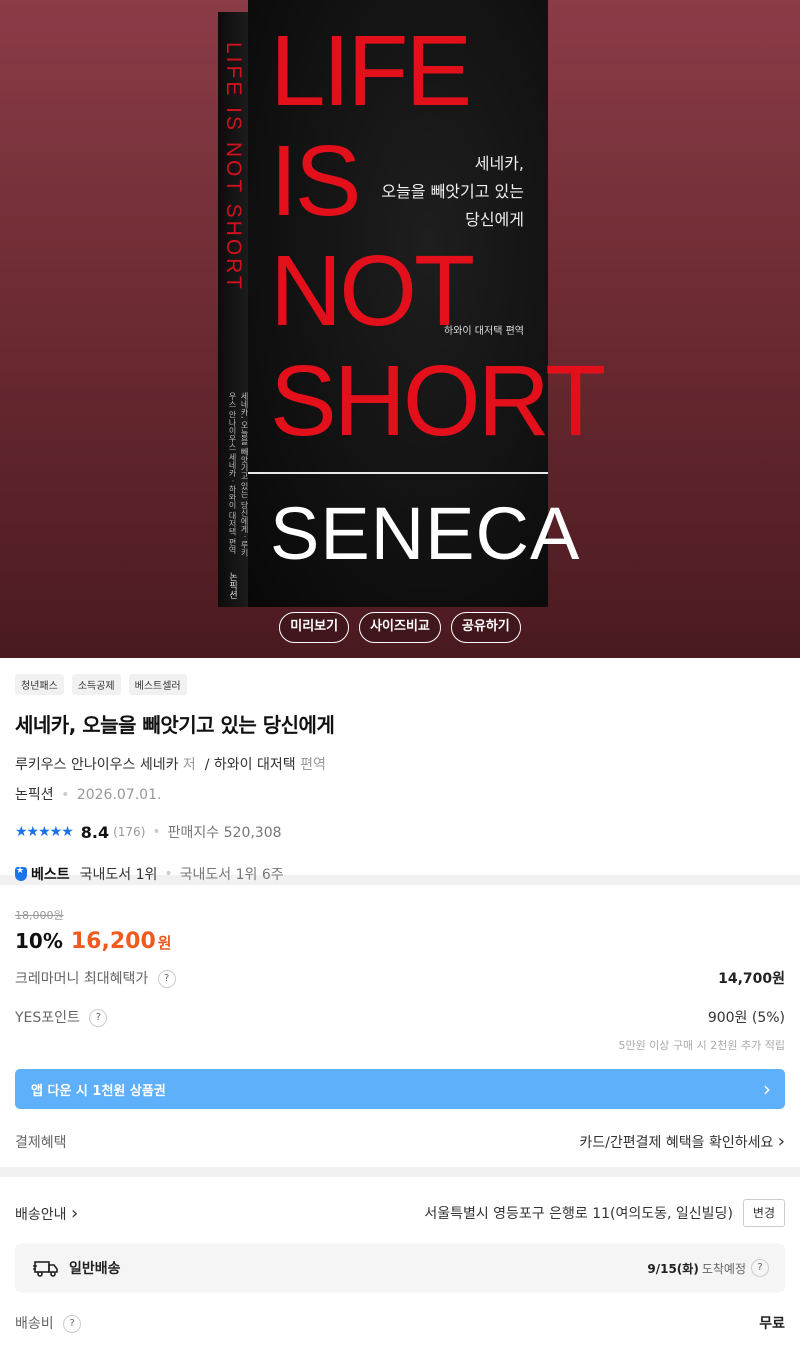 This screenshot has height=1357, width=800. Describe the element at coordinates (45, 1269) in the screenshot. I see `truck-icon` at that location.